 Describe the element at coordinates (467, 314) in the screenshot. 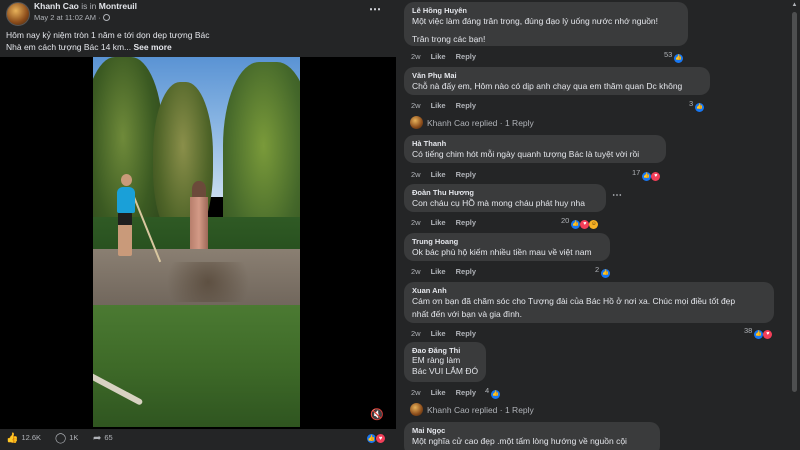

I see `comment-text: nhất đến với bạn và gia đình.` at that location.